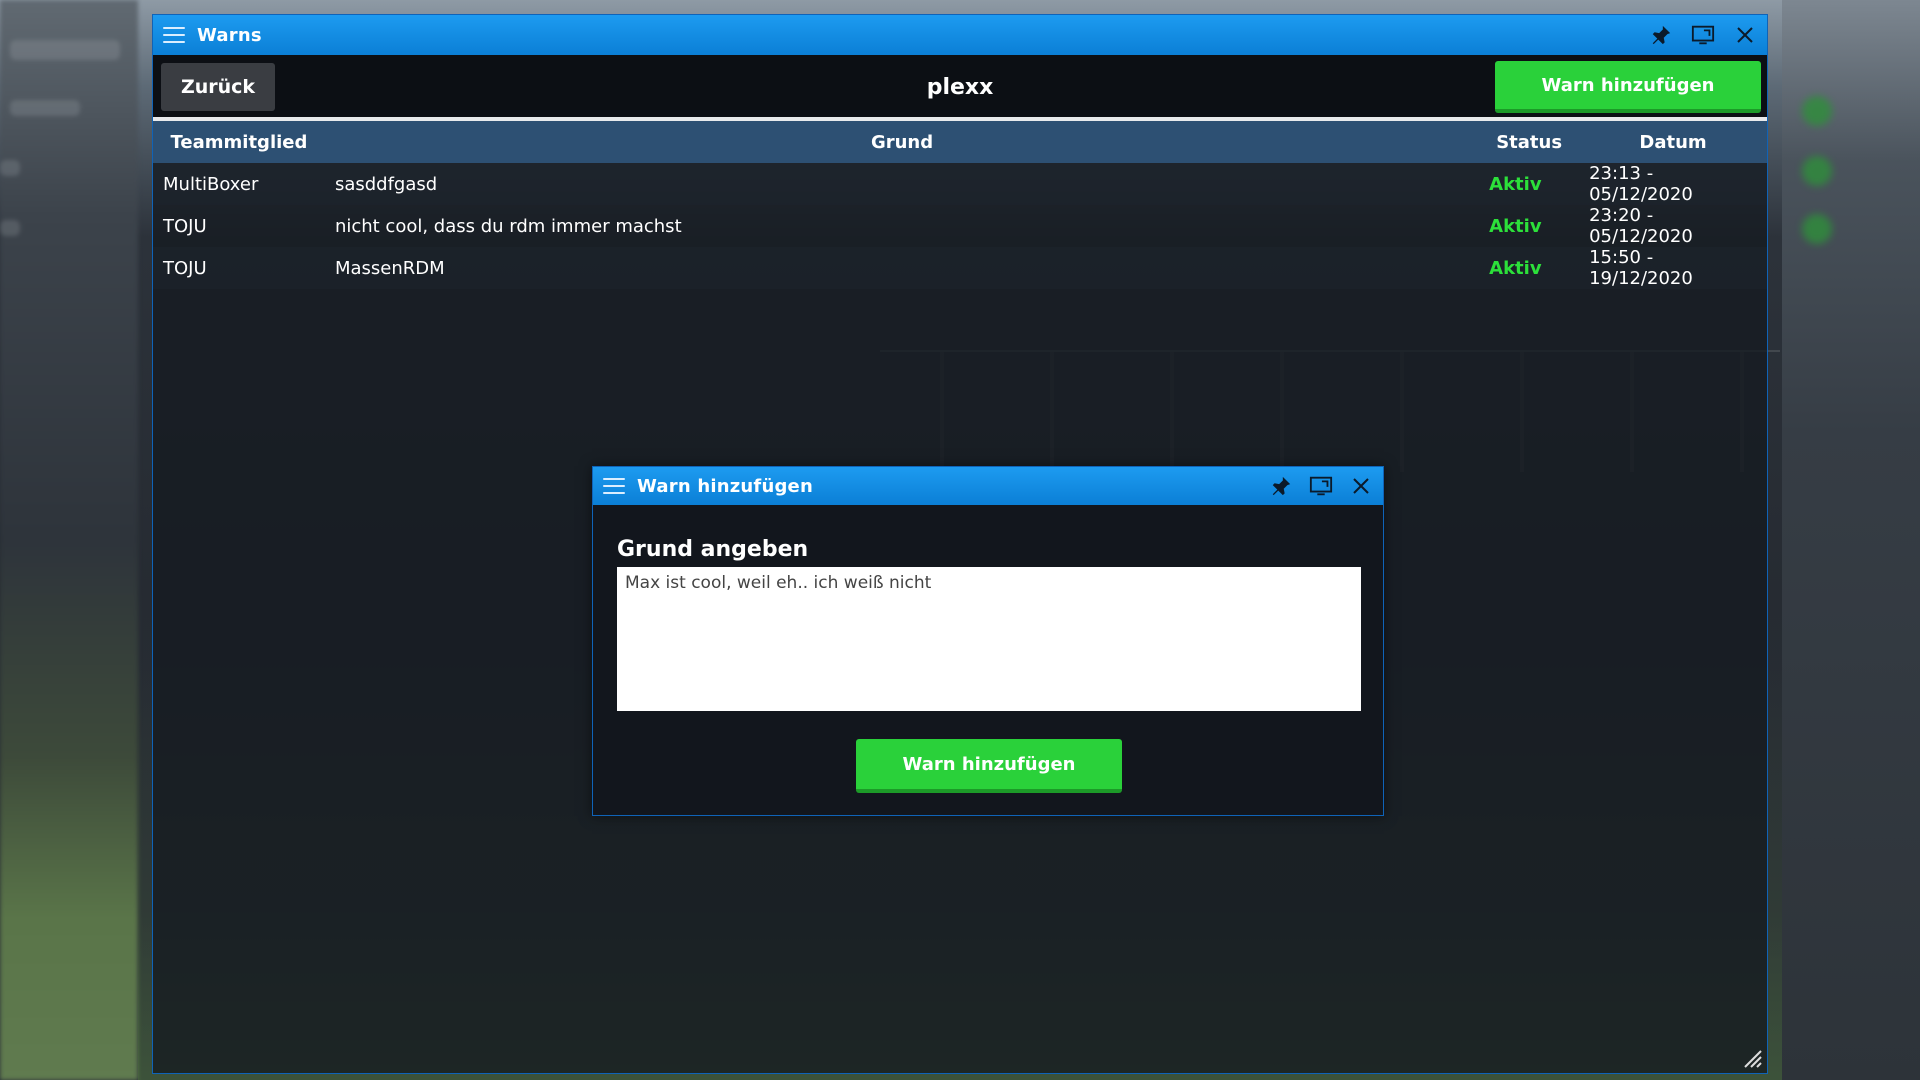 The width and height of the screenshot is (1920, 1080). I want to click on window-title: Warns, so click(229, 35).